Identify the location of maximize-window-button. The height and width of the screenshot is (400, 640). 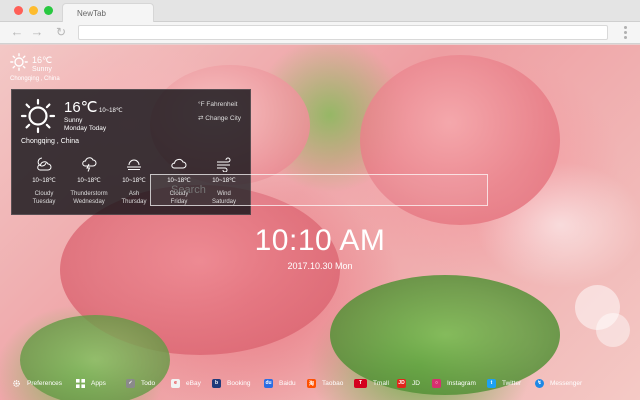
(48, 10).